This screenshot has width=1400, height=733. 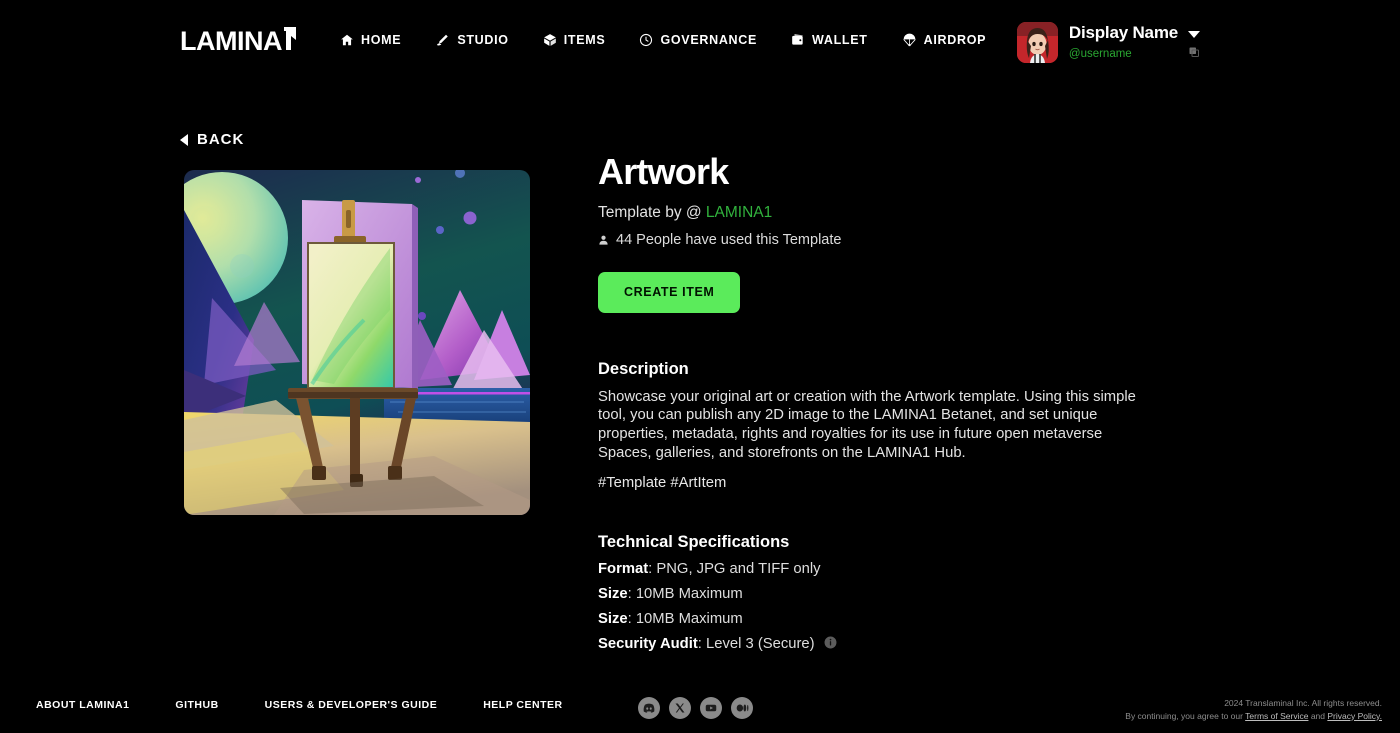 What do you see at coordinates (1134, 54) in the screenshot?
I see `profile-username-row: @username` at bounding box center [1134, 54].